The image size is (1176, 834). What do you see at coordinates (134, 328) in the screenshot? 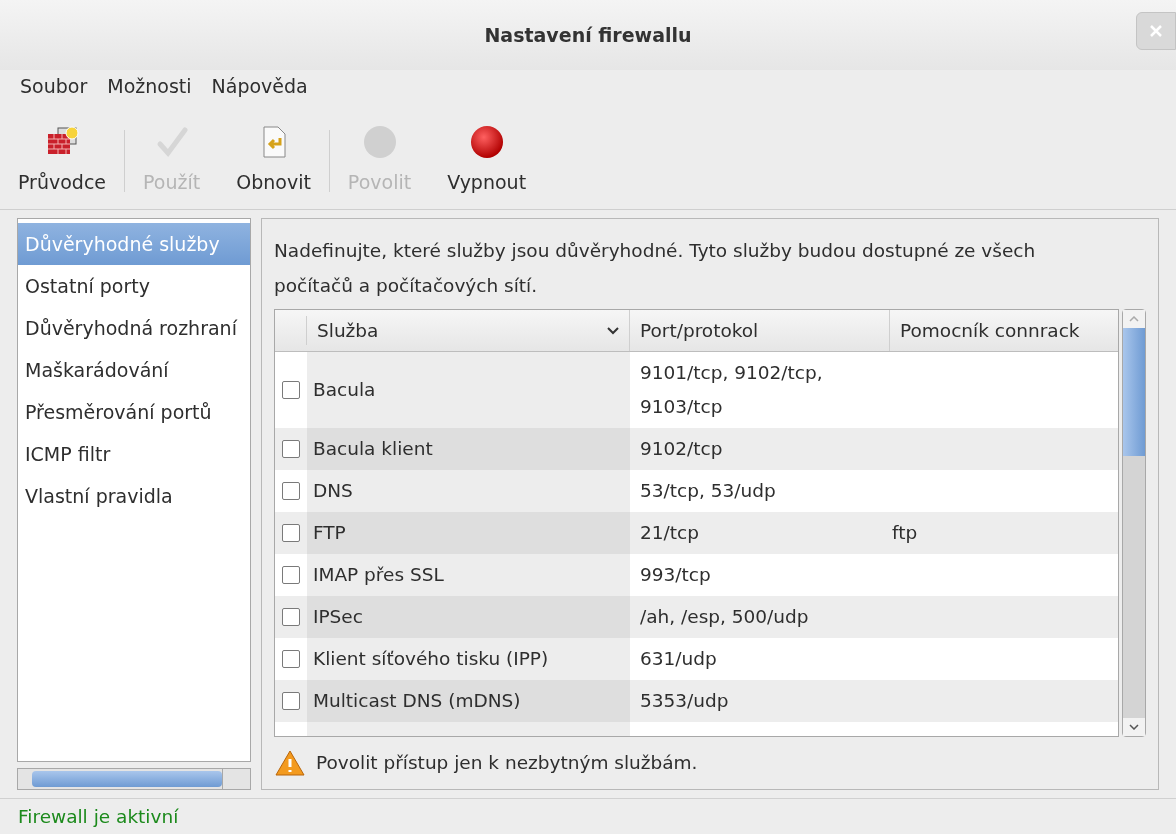
I see `sidebar-item: Důvěryhodná rozhraní` at bounding box center [134, 328].